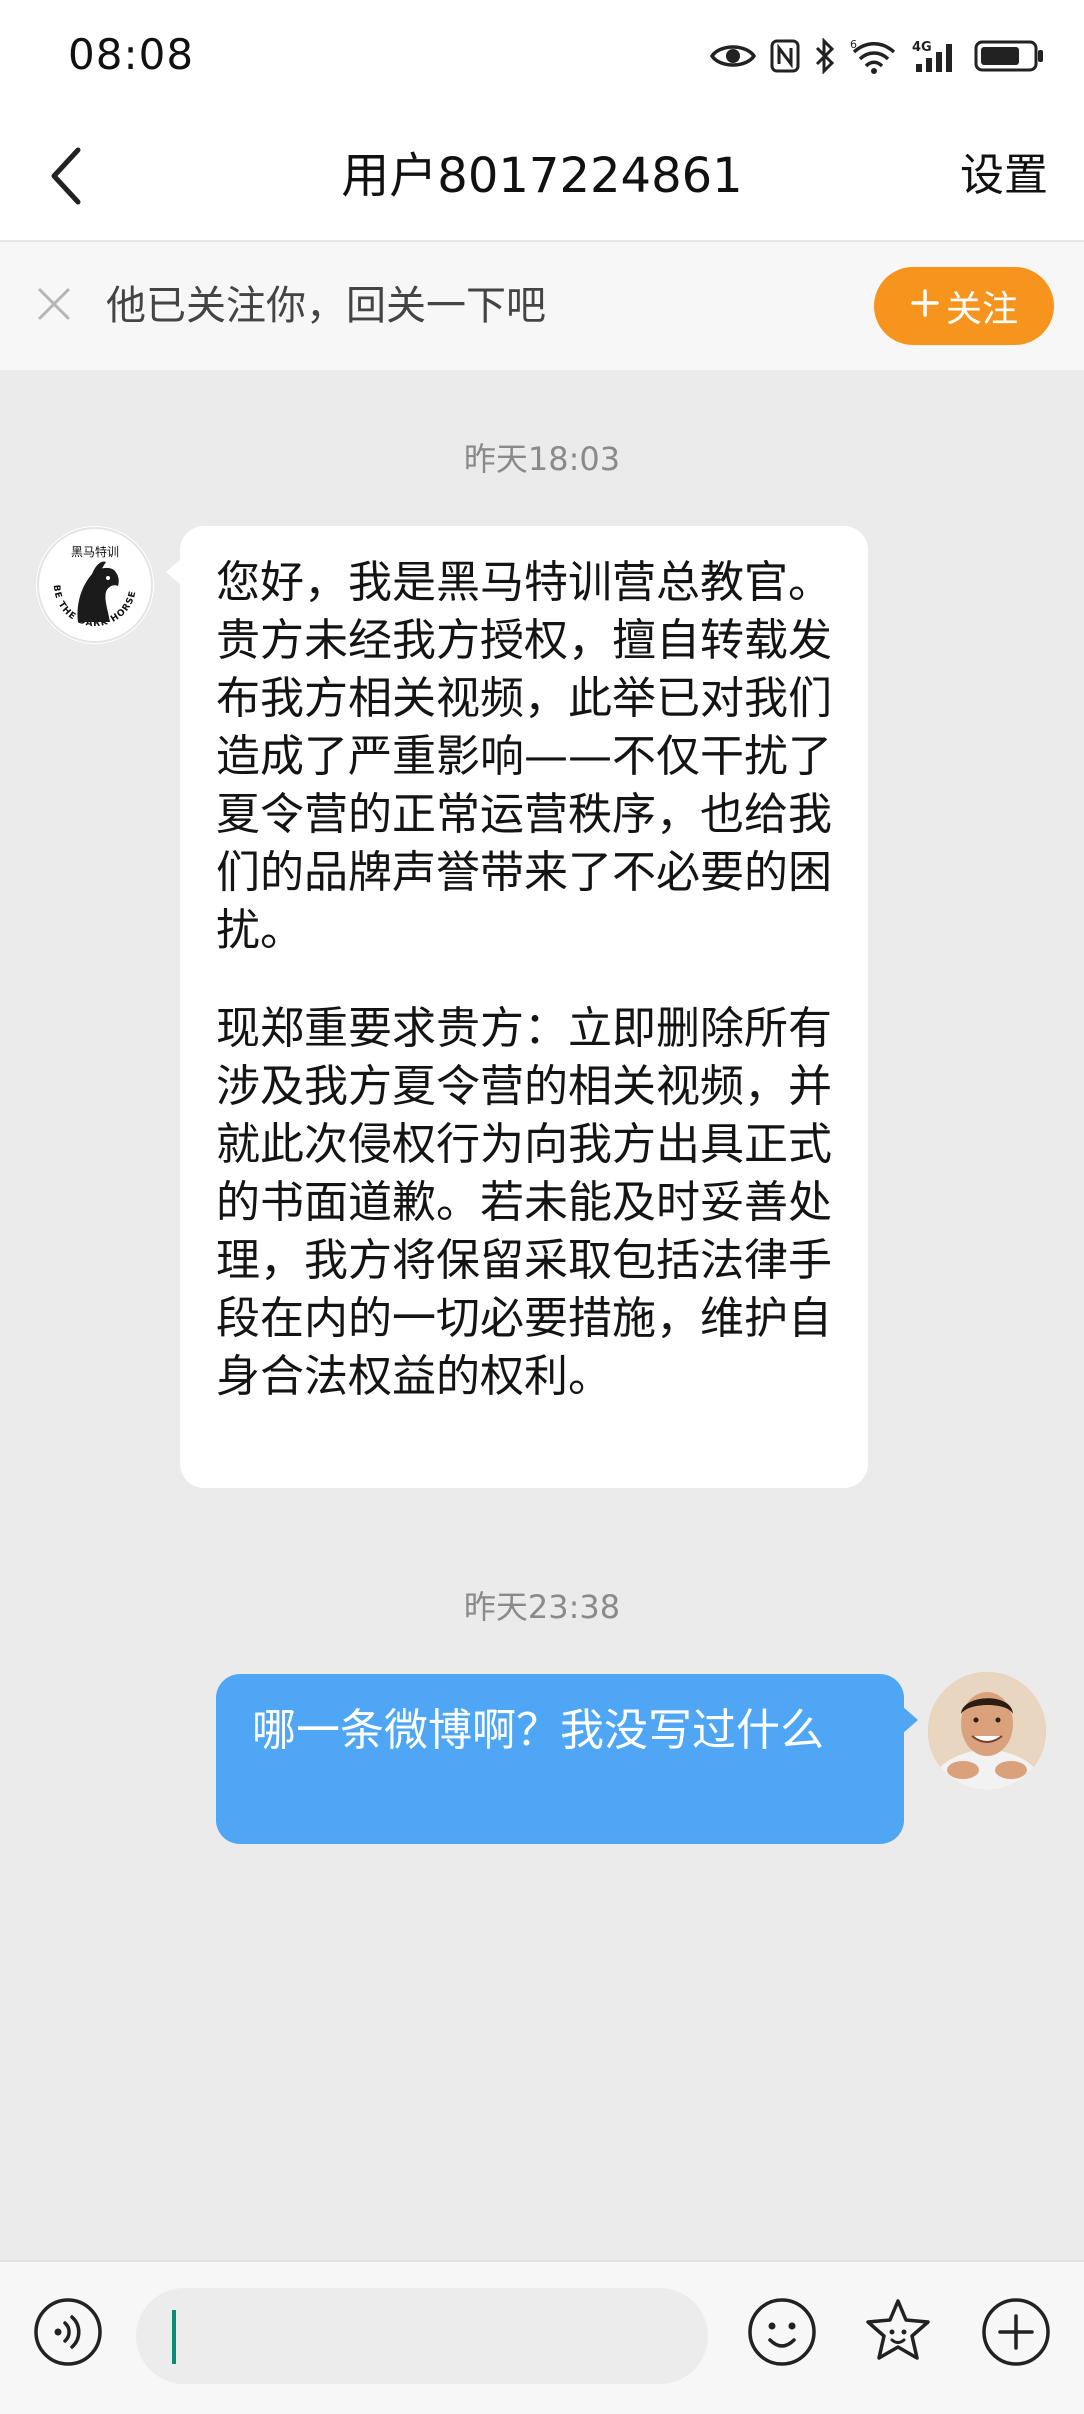  What do you see at coordinates (898, 2332) in the screenshot?
I see `sticker-button` at bounding box center [898, 2332].